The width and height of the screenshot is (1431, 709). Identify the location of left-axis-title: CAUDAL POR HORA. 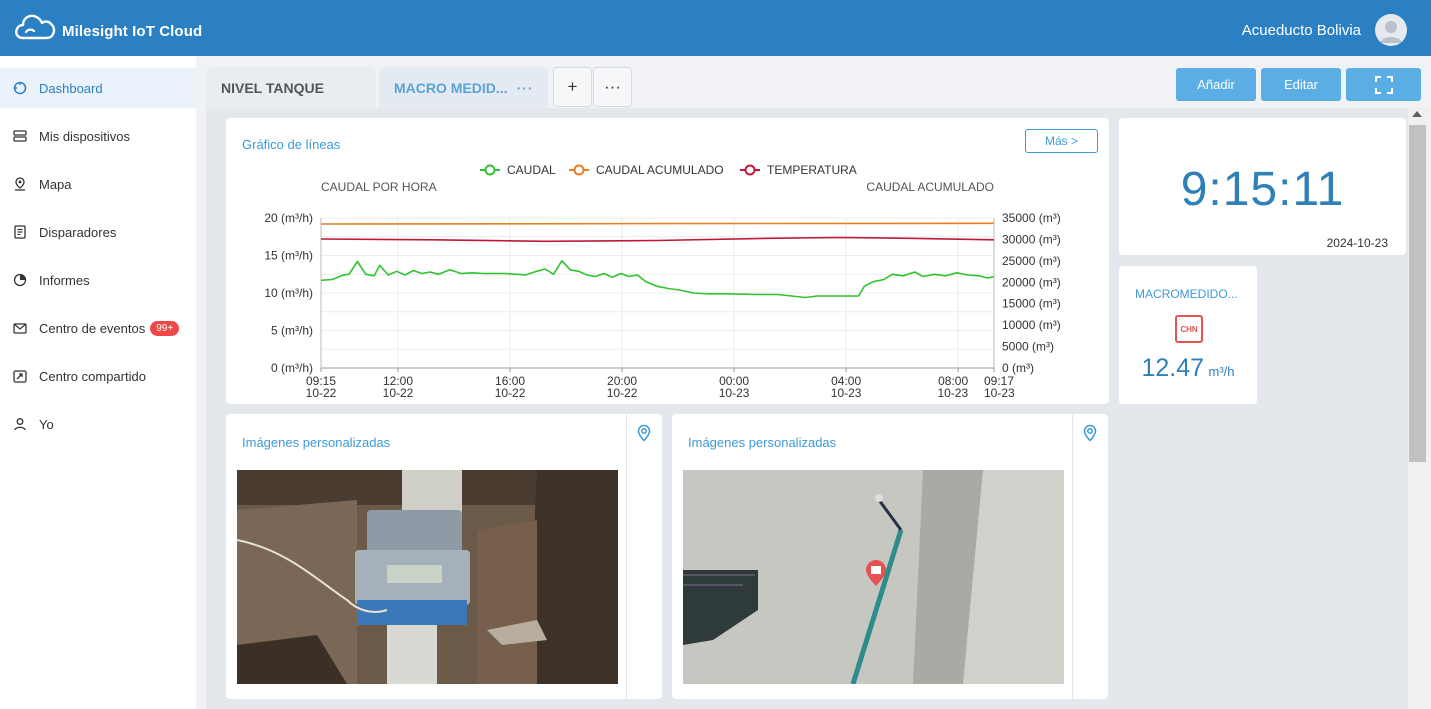
(379, 187).